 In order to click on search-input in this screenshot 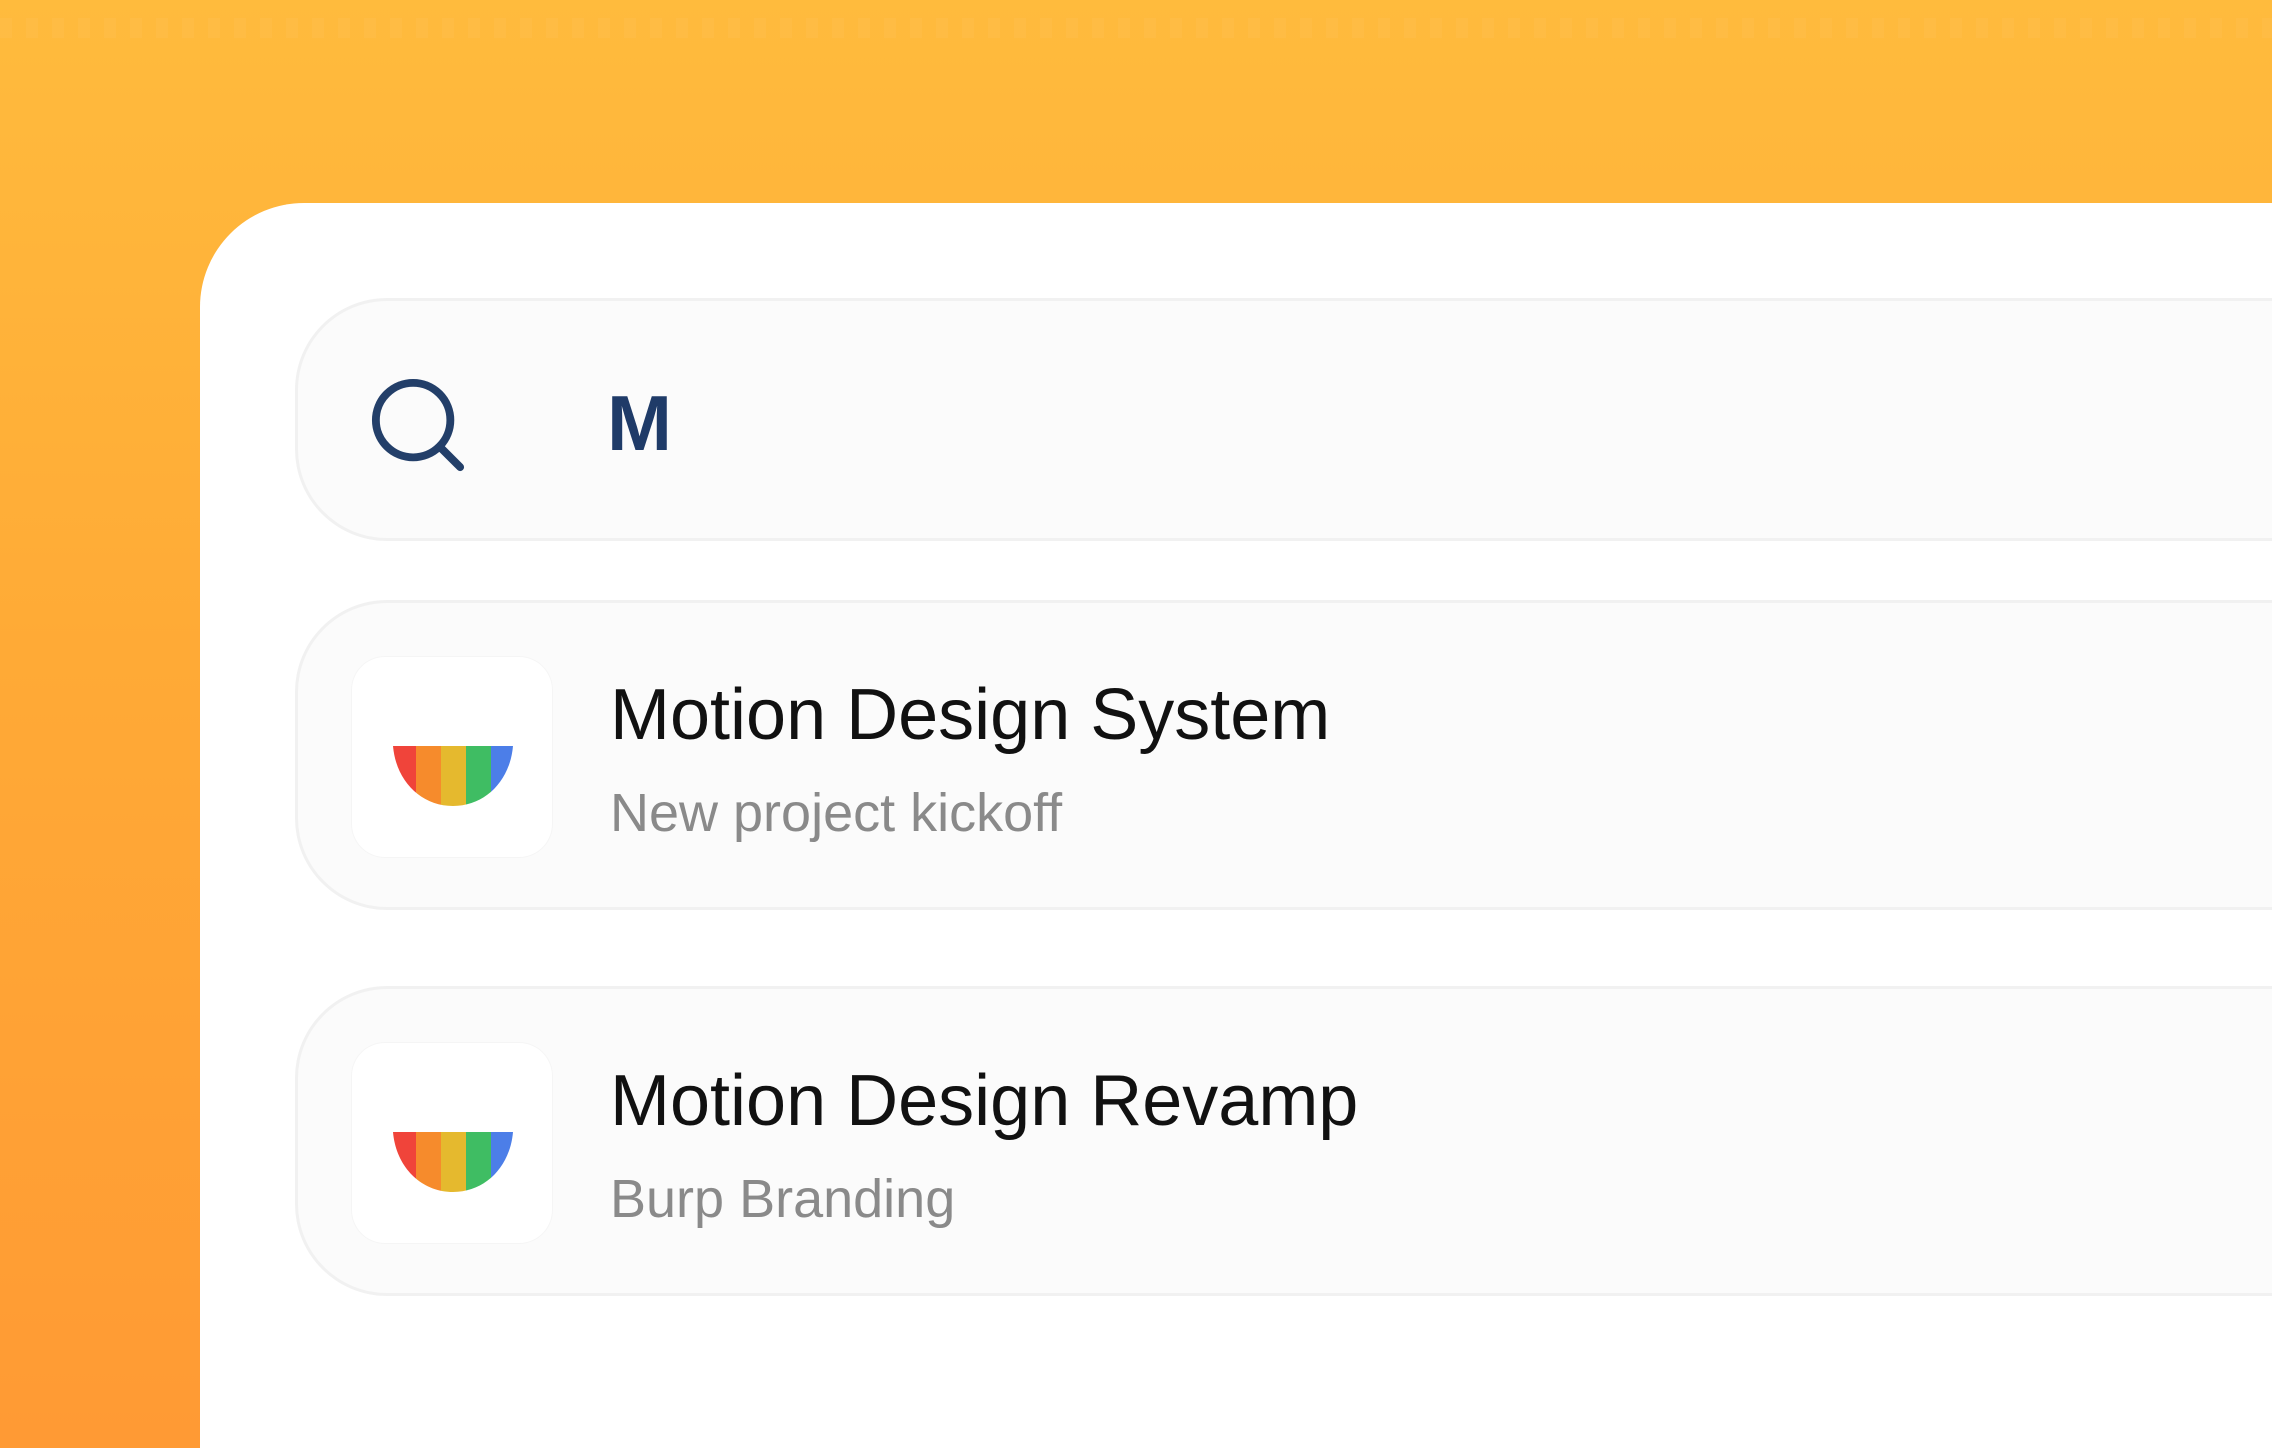, I will do `click(1257, 423)`.